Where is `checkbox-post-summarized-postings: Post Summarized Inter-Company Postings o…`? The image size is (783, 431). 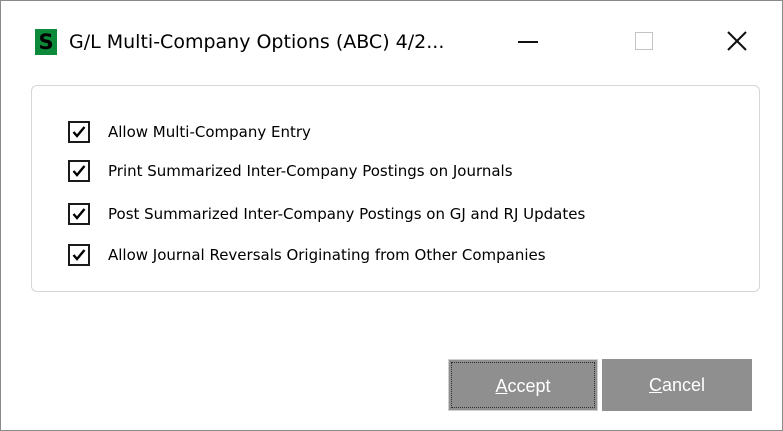 checkbox-post-summarized-postings: Post Summarized Inter-Company Postings o… is located at coordinates (326, 214).